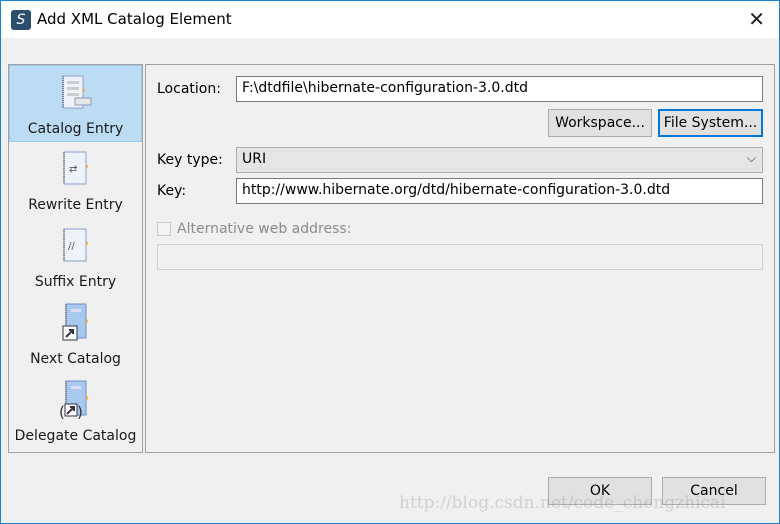  Describe the element at coordinates (189, 89) in the screenshot. I see `location-label: Location:` at that location.